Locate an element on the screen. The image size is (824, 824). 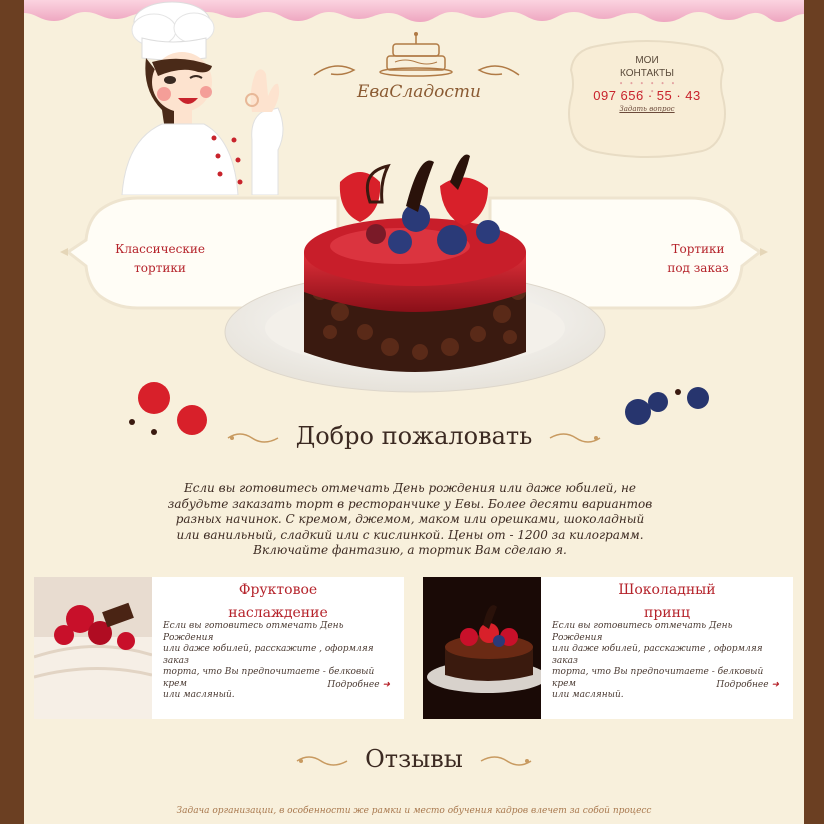
reviews-heading-row: Отзывы is located at coordinates (414, 759).